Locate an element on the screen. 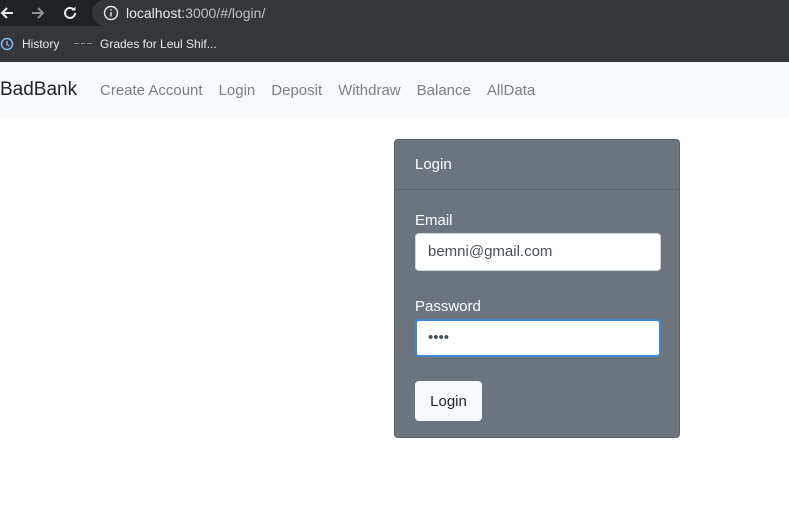  bookmark-label: History is located at coordinates (41, 44).